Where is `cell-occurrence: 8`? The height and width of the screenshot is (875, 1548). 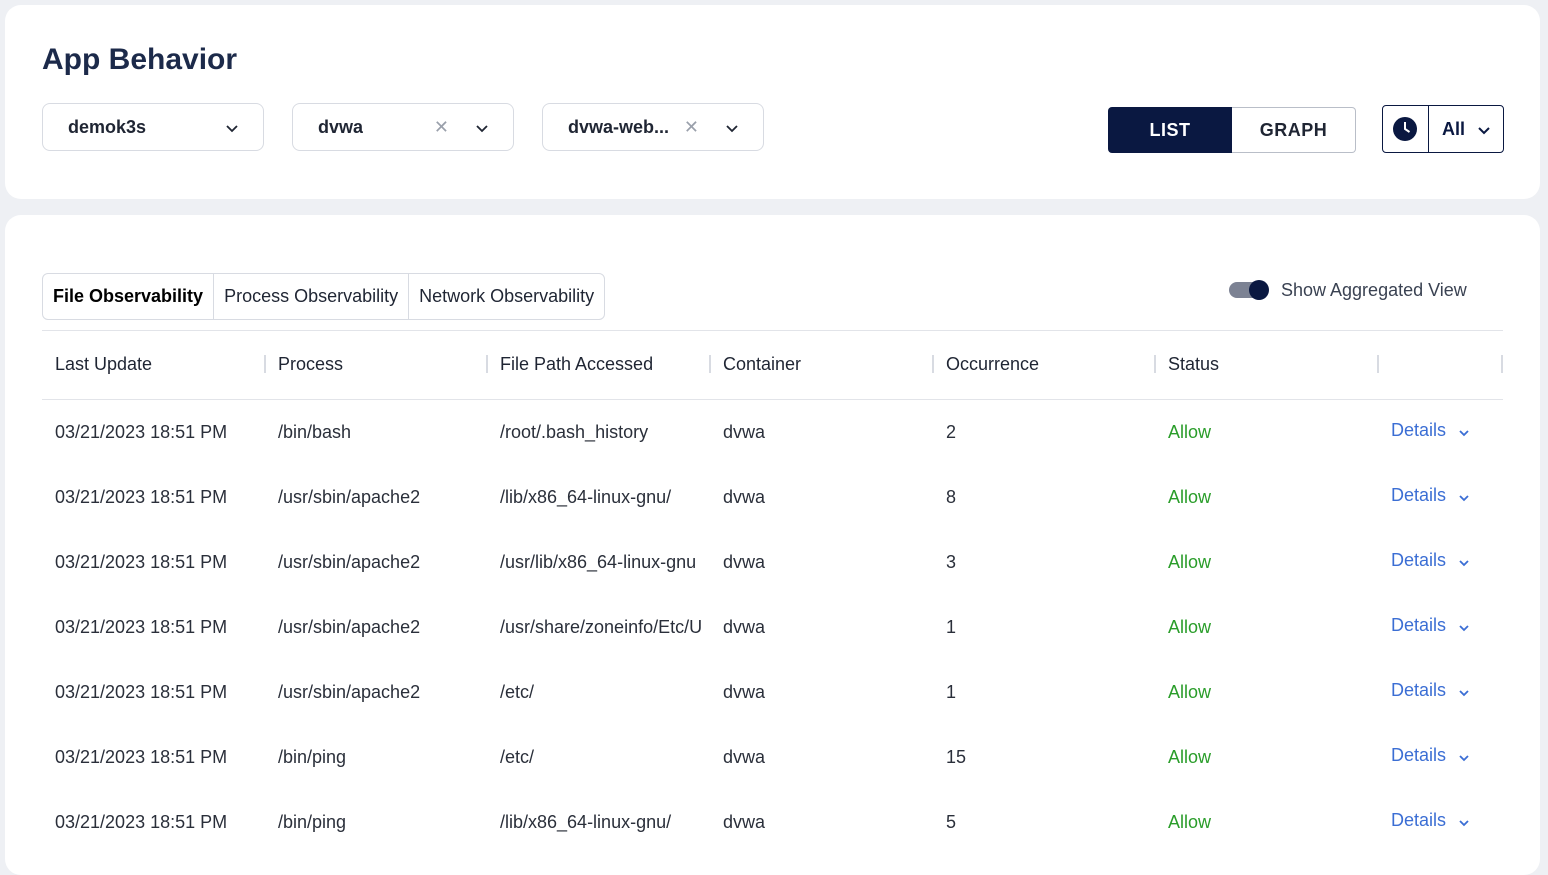 cell-occurrence: 8 is located at coordinates (951, 497).